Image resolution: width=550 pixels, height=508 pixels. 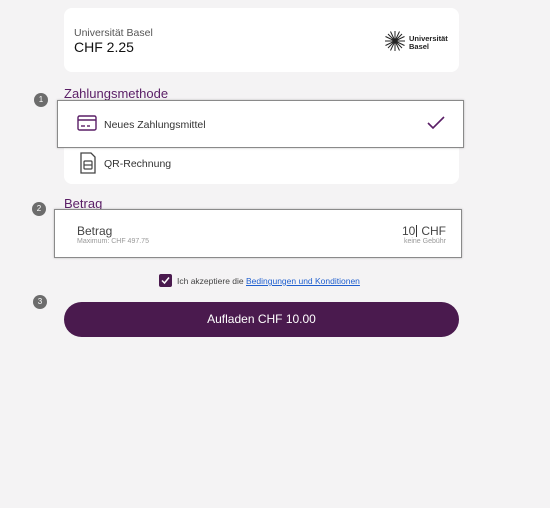 I want to click on payment-option-new: Neues Zahlungsmittel, so click(x=260, y=124).